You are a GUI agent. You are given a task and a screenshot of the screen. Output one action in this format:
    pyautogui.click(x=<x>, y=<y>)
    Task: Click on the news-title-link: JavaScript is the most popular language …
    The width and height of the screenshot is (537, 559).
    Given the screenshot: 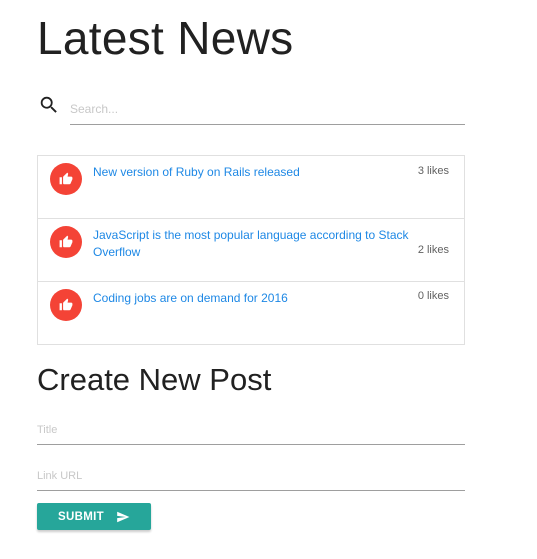 What is the action you would take?
    pyautogui.click(x=255, y=244)
    